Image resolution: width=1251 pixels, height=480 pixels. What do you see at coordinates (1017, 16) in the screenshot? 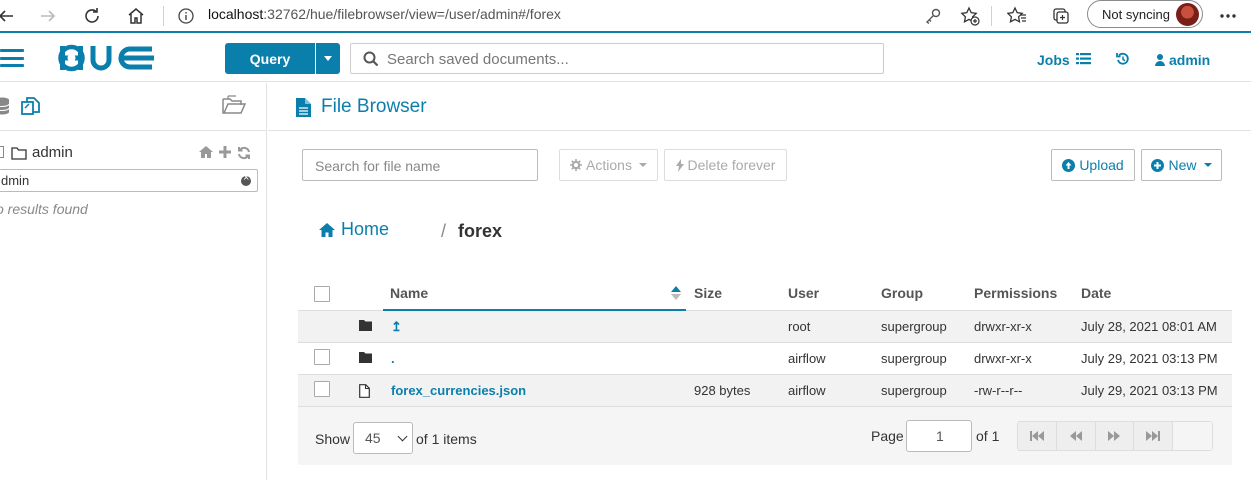
I see `favorites-icon` at bounding box center [1017, 16].